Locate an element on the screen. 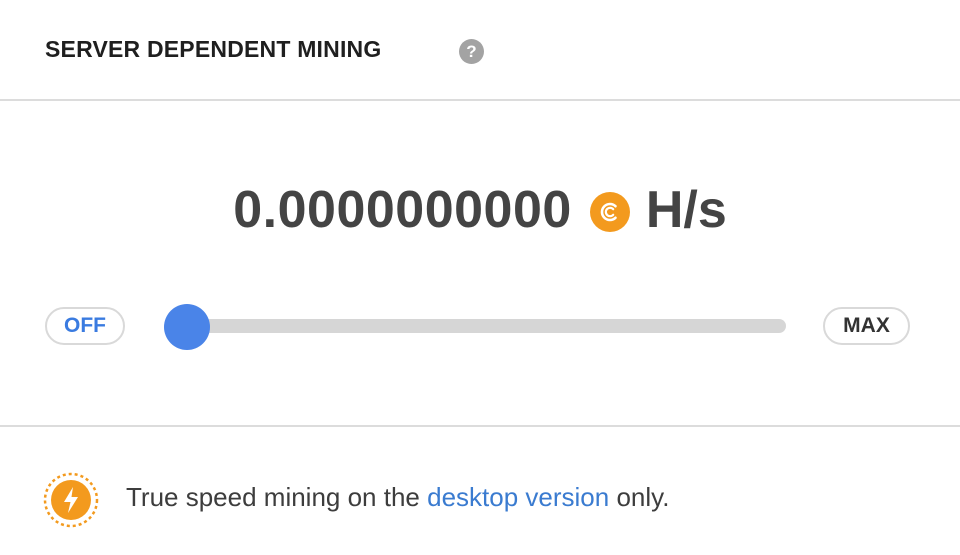 This screenshot has height=555, width=960. help-icon: ? is located at coordinates (471, 51).